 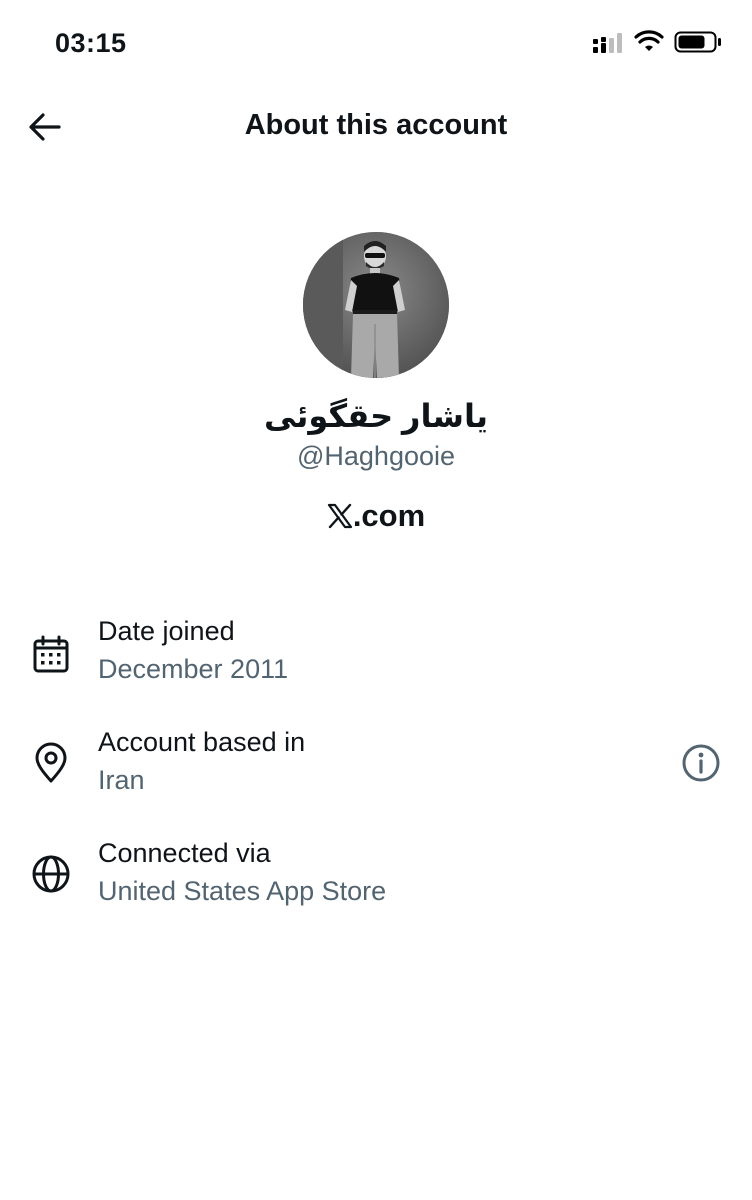 I want to click on detail-row-date-joined: Date joined December 2011, so click(x=376, y=666).